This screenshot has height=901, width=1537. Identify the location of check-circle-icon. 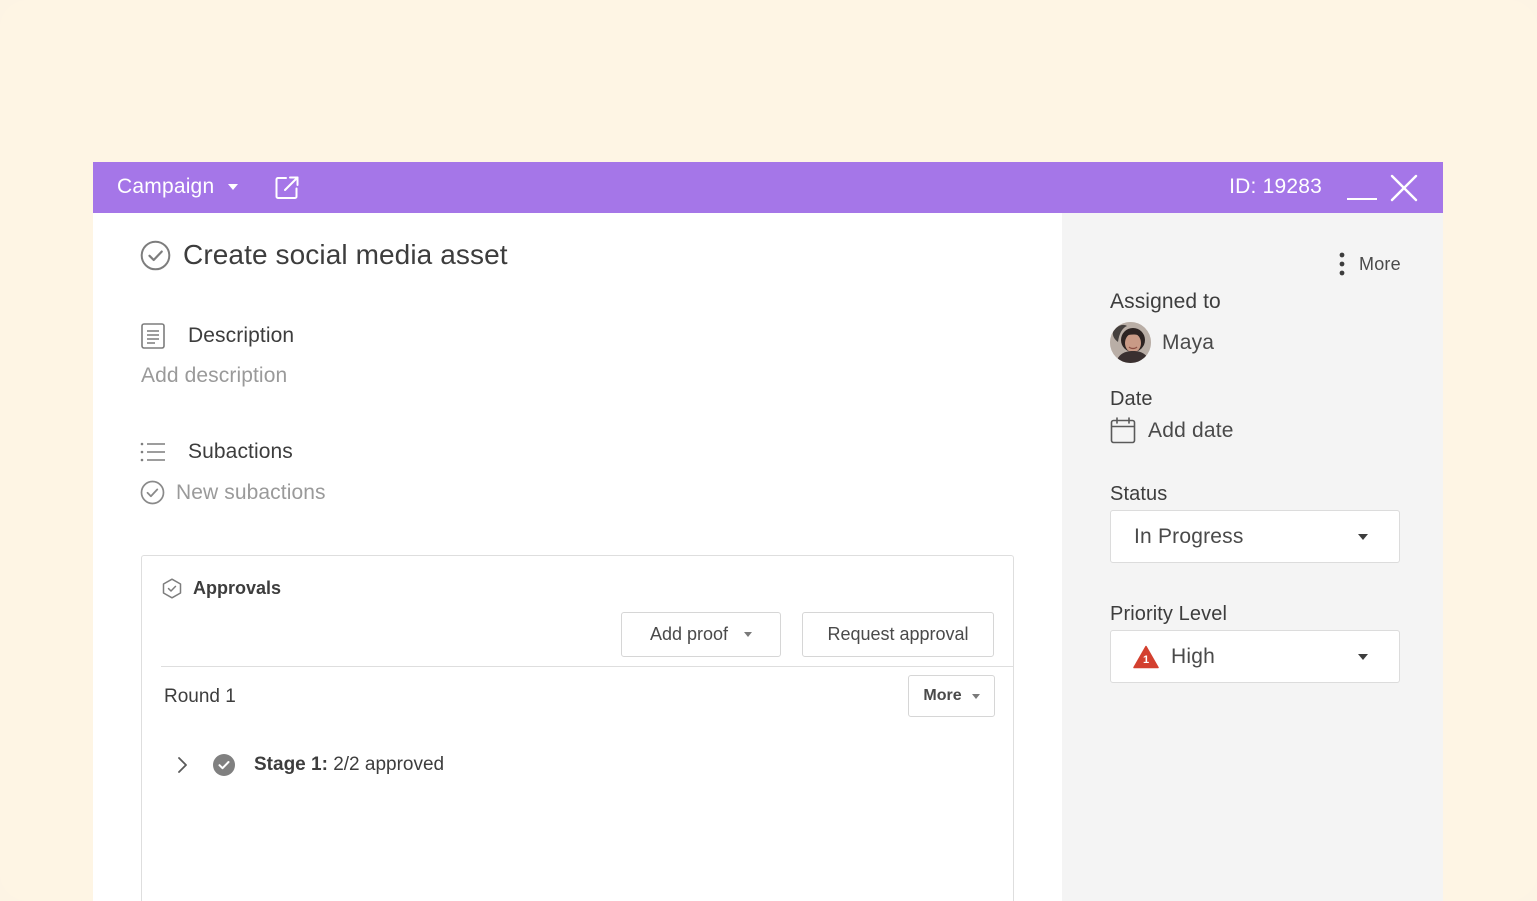
(152, 492).